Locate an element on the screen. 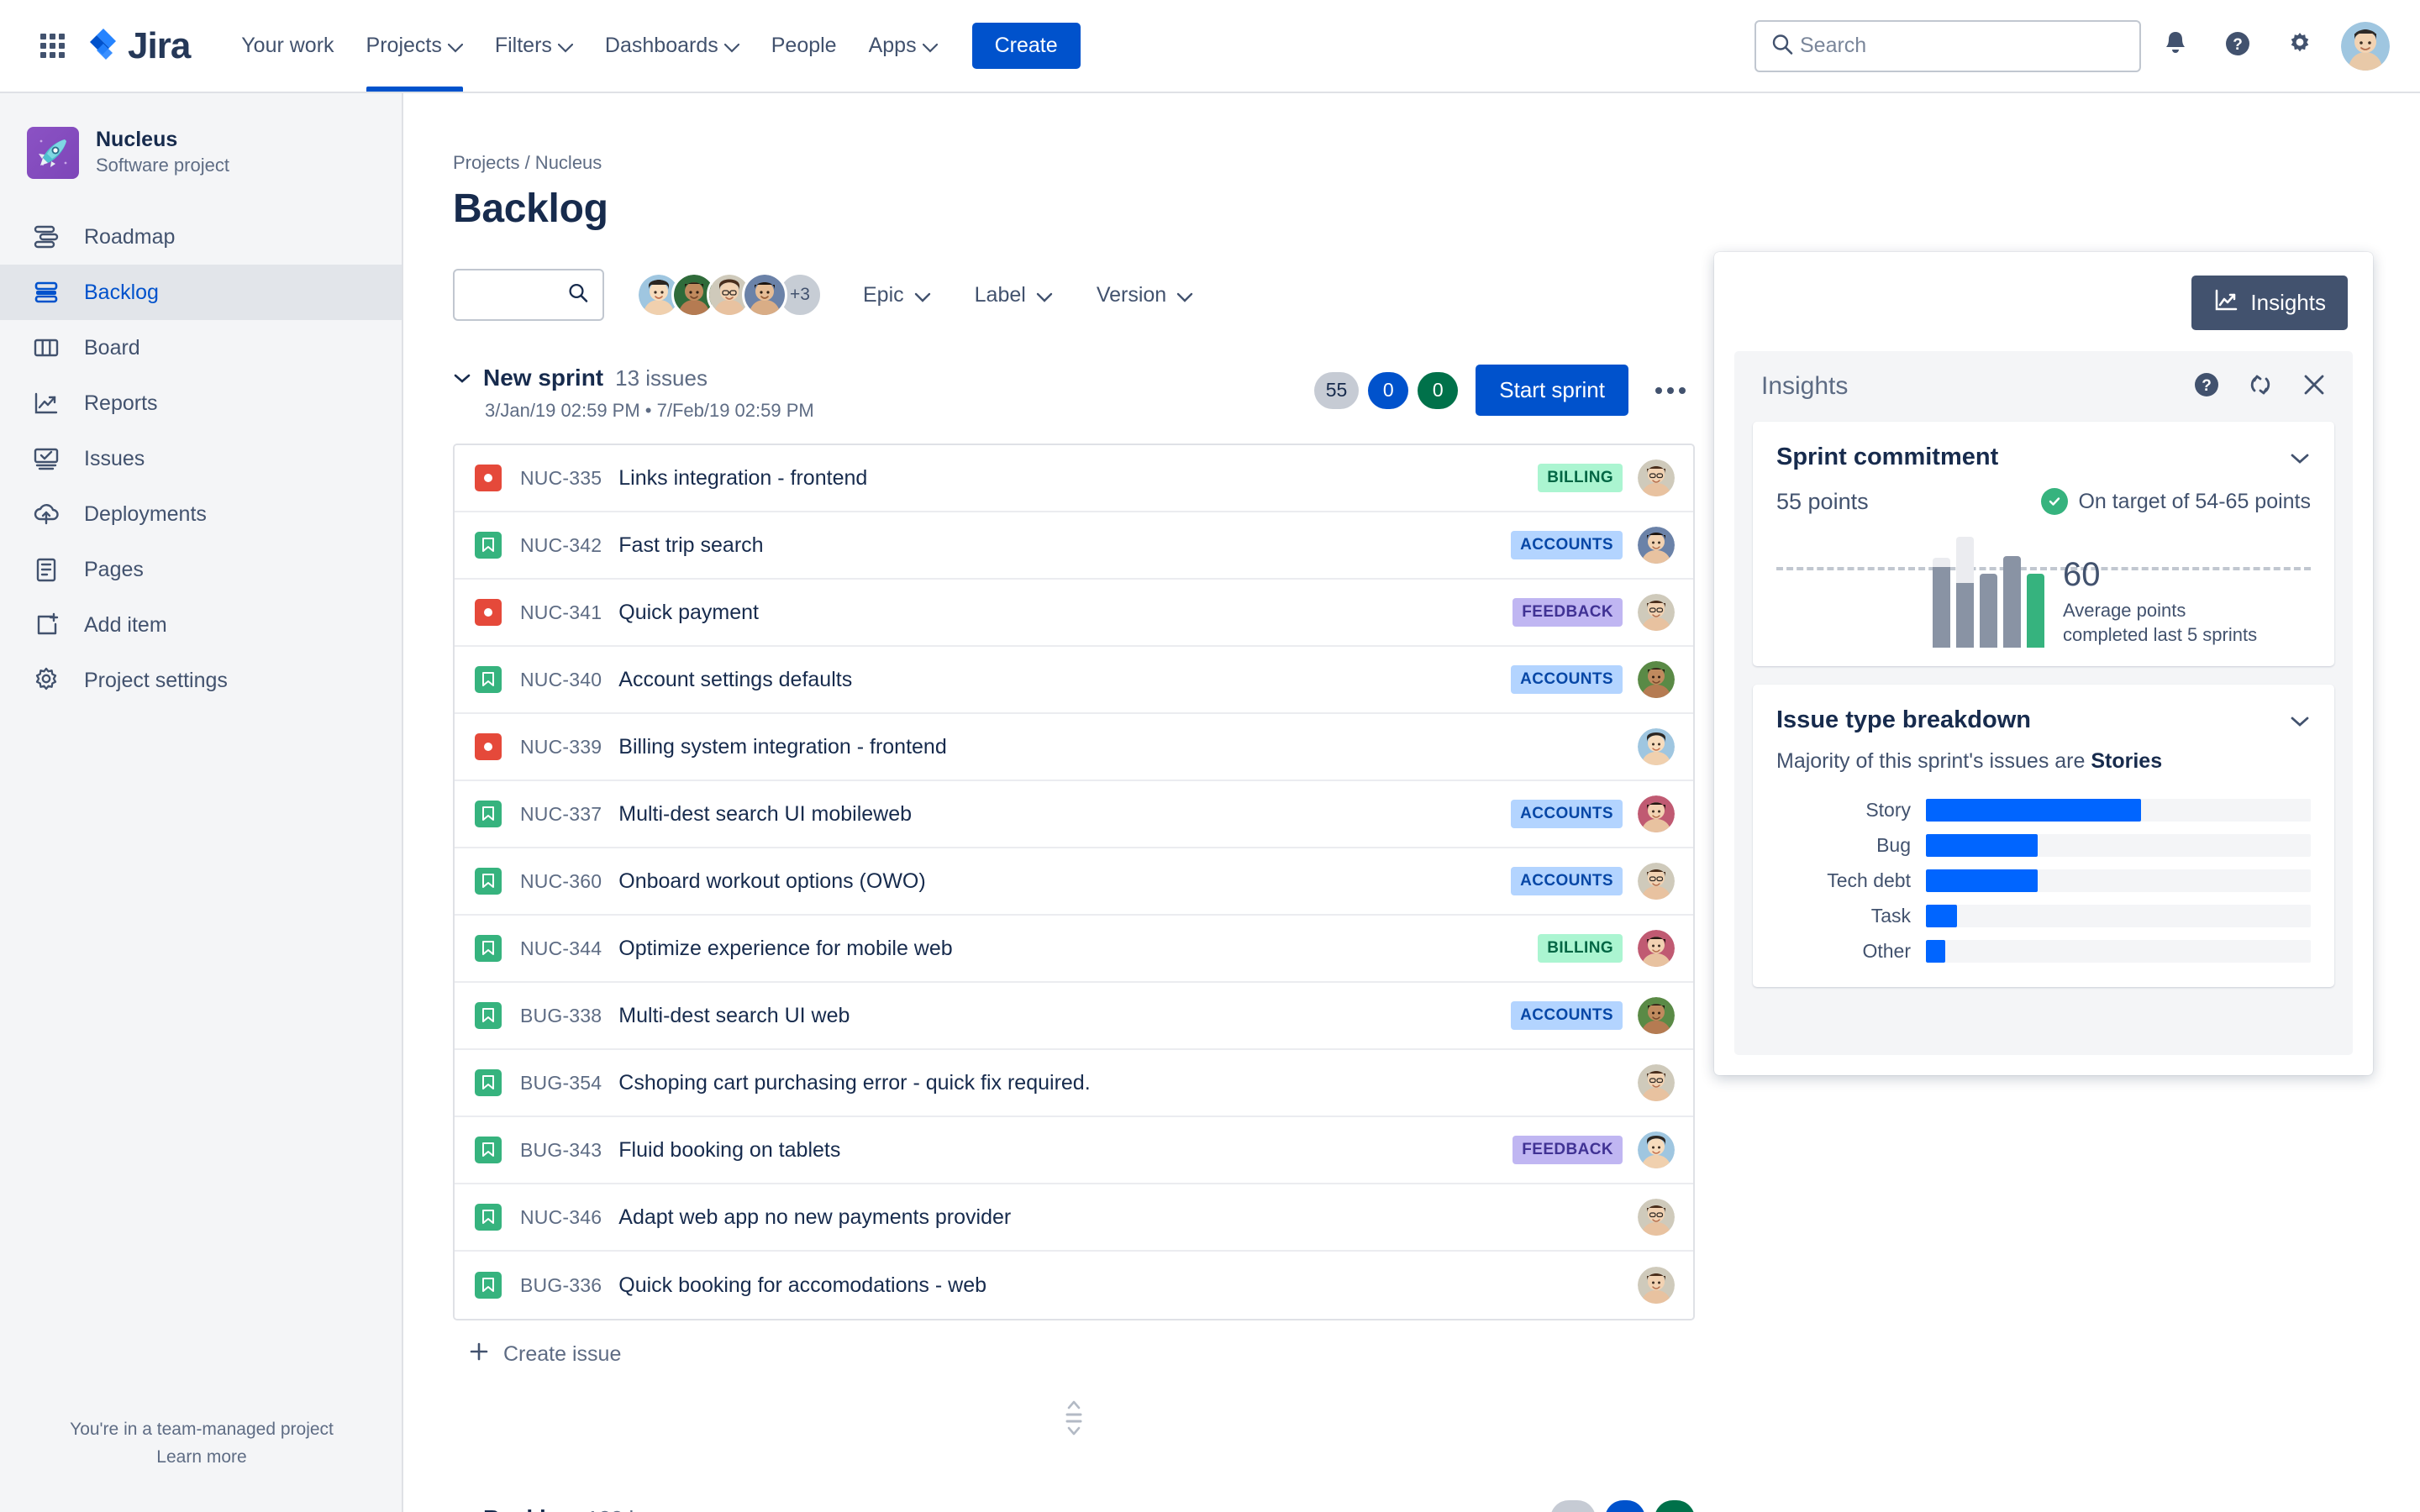  create-button: Create is located at coordinates (1026, 46).